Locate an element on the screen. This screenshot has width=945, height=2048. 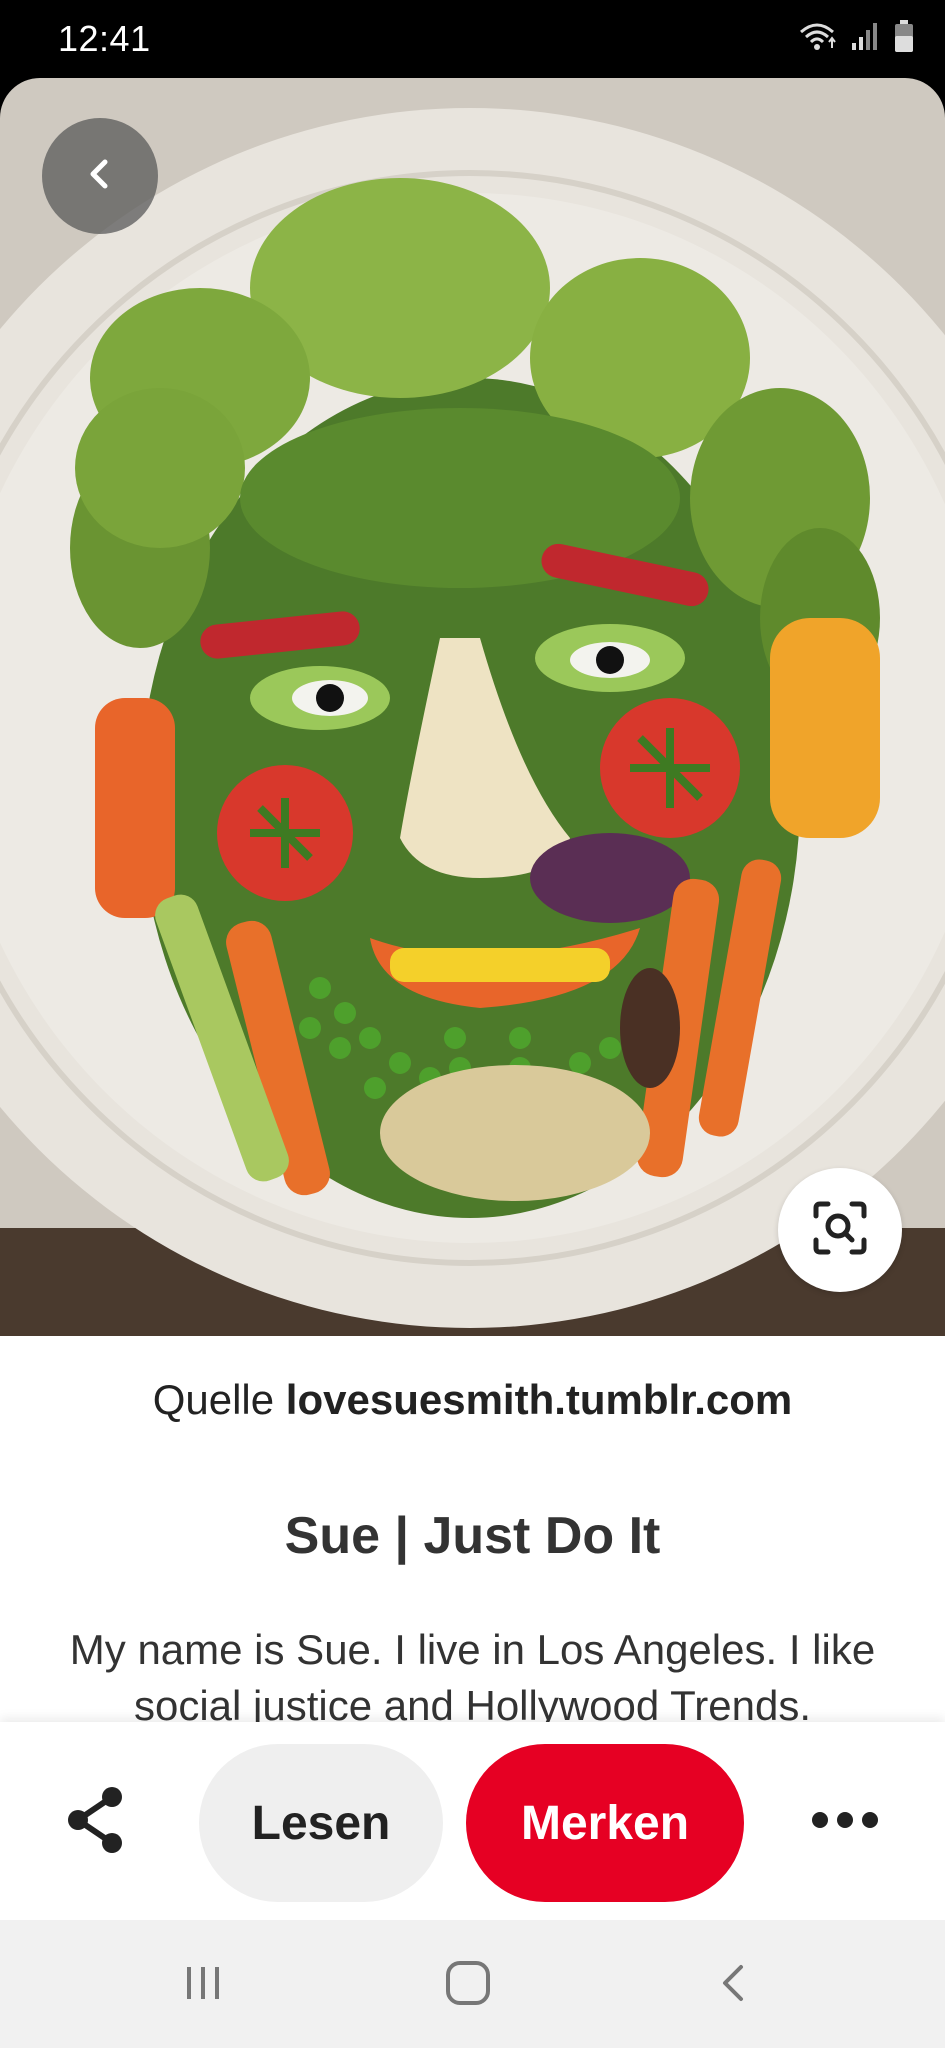
wifi-icon is located at coordinates (817, 38).